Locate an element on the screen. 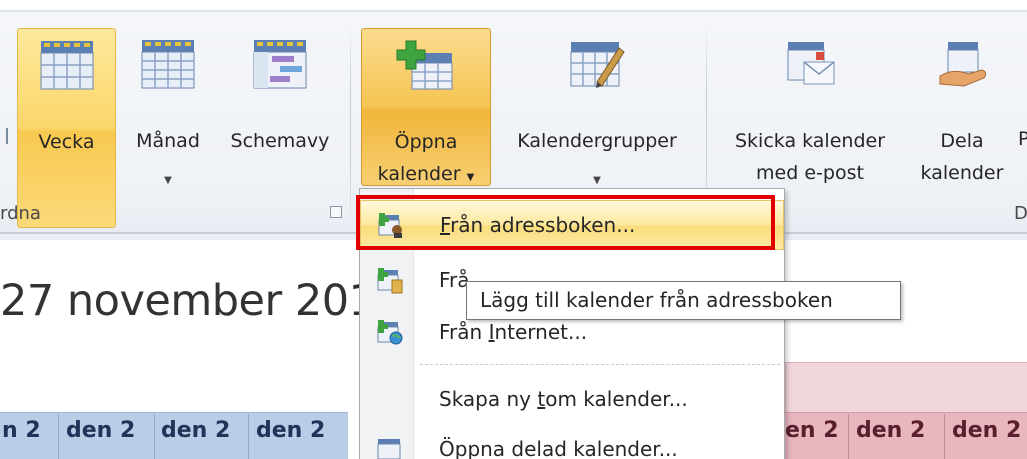  schedule-view-label: Schemavy is located at coordinates (280, 141).